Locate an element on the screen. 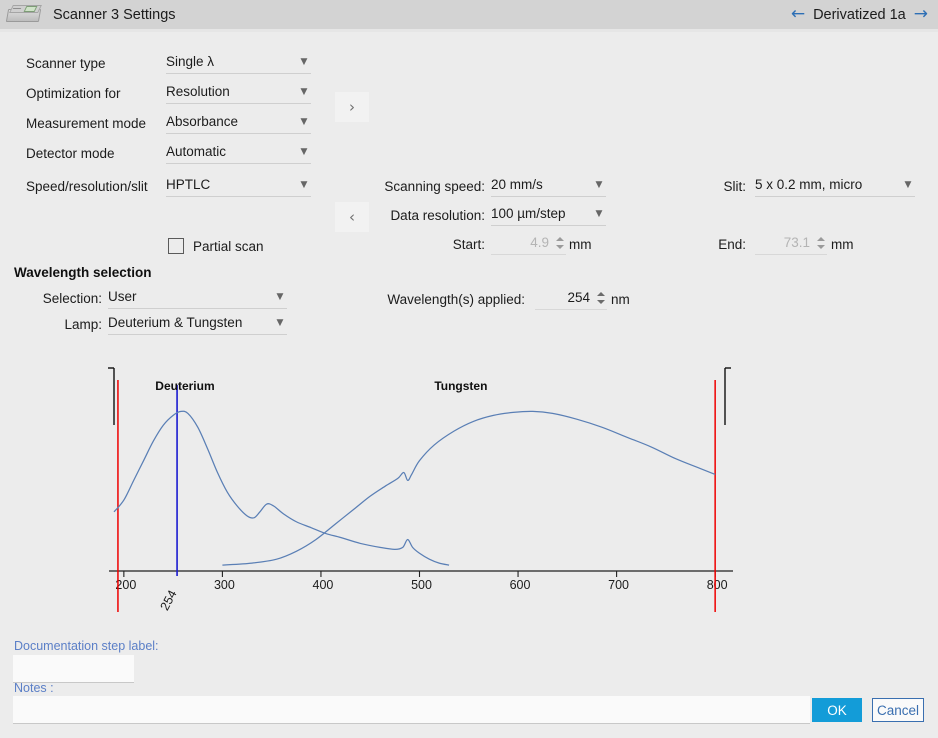  next-record-icon: → is located at coordinates (921, 14).